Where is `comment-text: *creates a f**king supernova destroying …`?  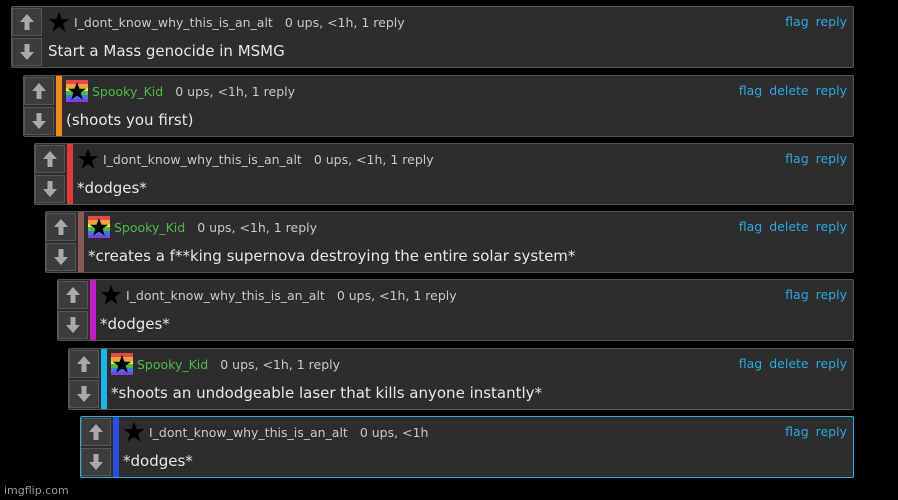 comment-text: *creates a f**king supernova destroying … is located at coordinates (332, 256).